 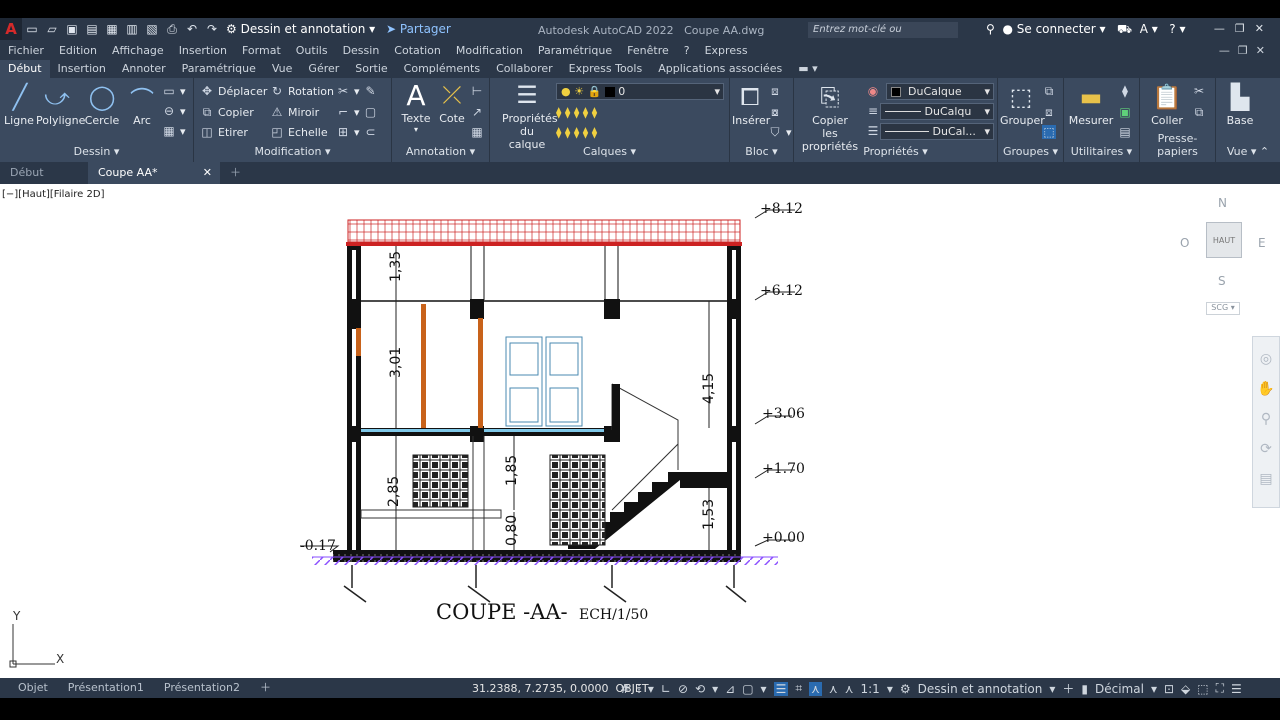 What do you see at coordinates (44, 173) in the screenshot?
I see `tab-start: Début` at bounding box center [44, 173].